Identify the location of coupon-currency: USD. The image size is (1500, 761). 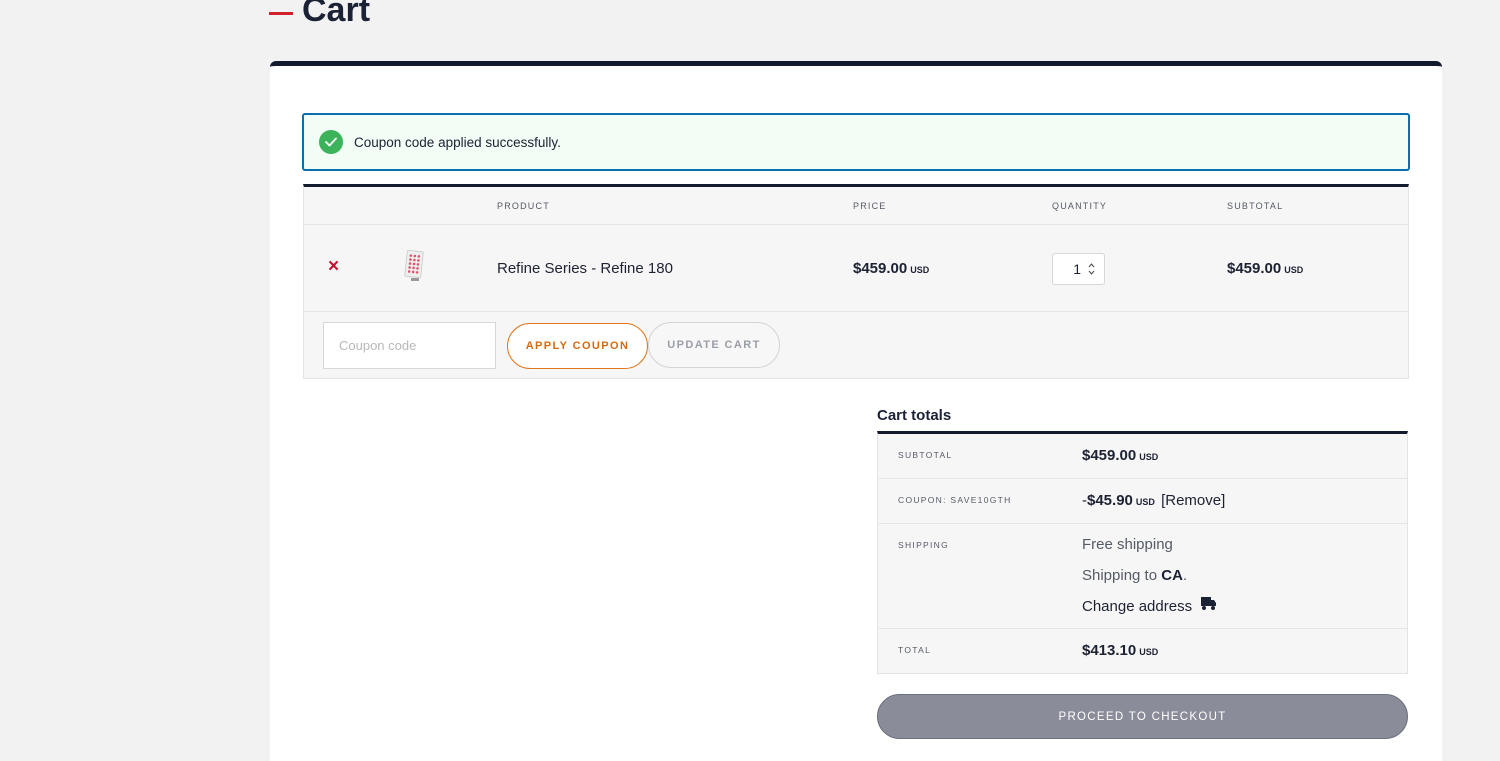
(1145, 502).